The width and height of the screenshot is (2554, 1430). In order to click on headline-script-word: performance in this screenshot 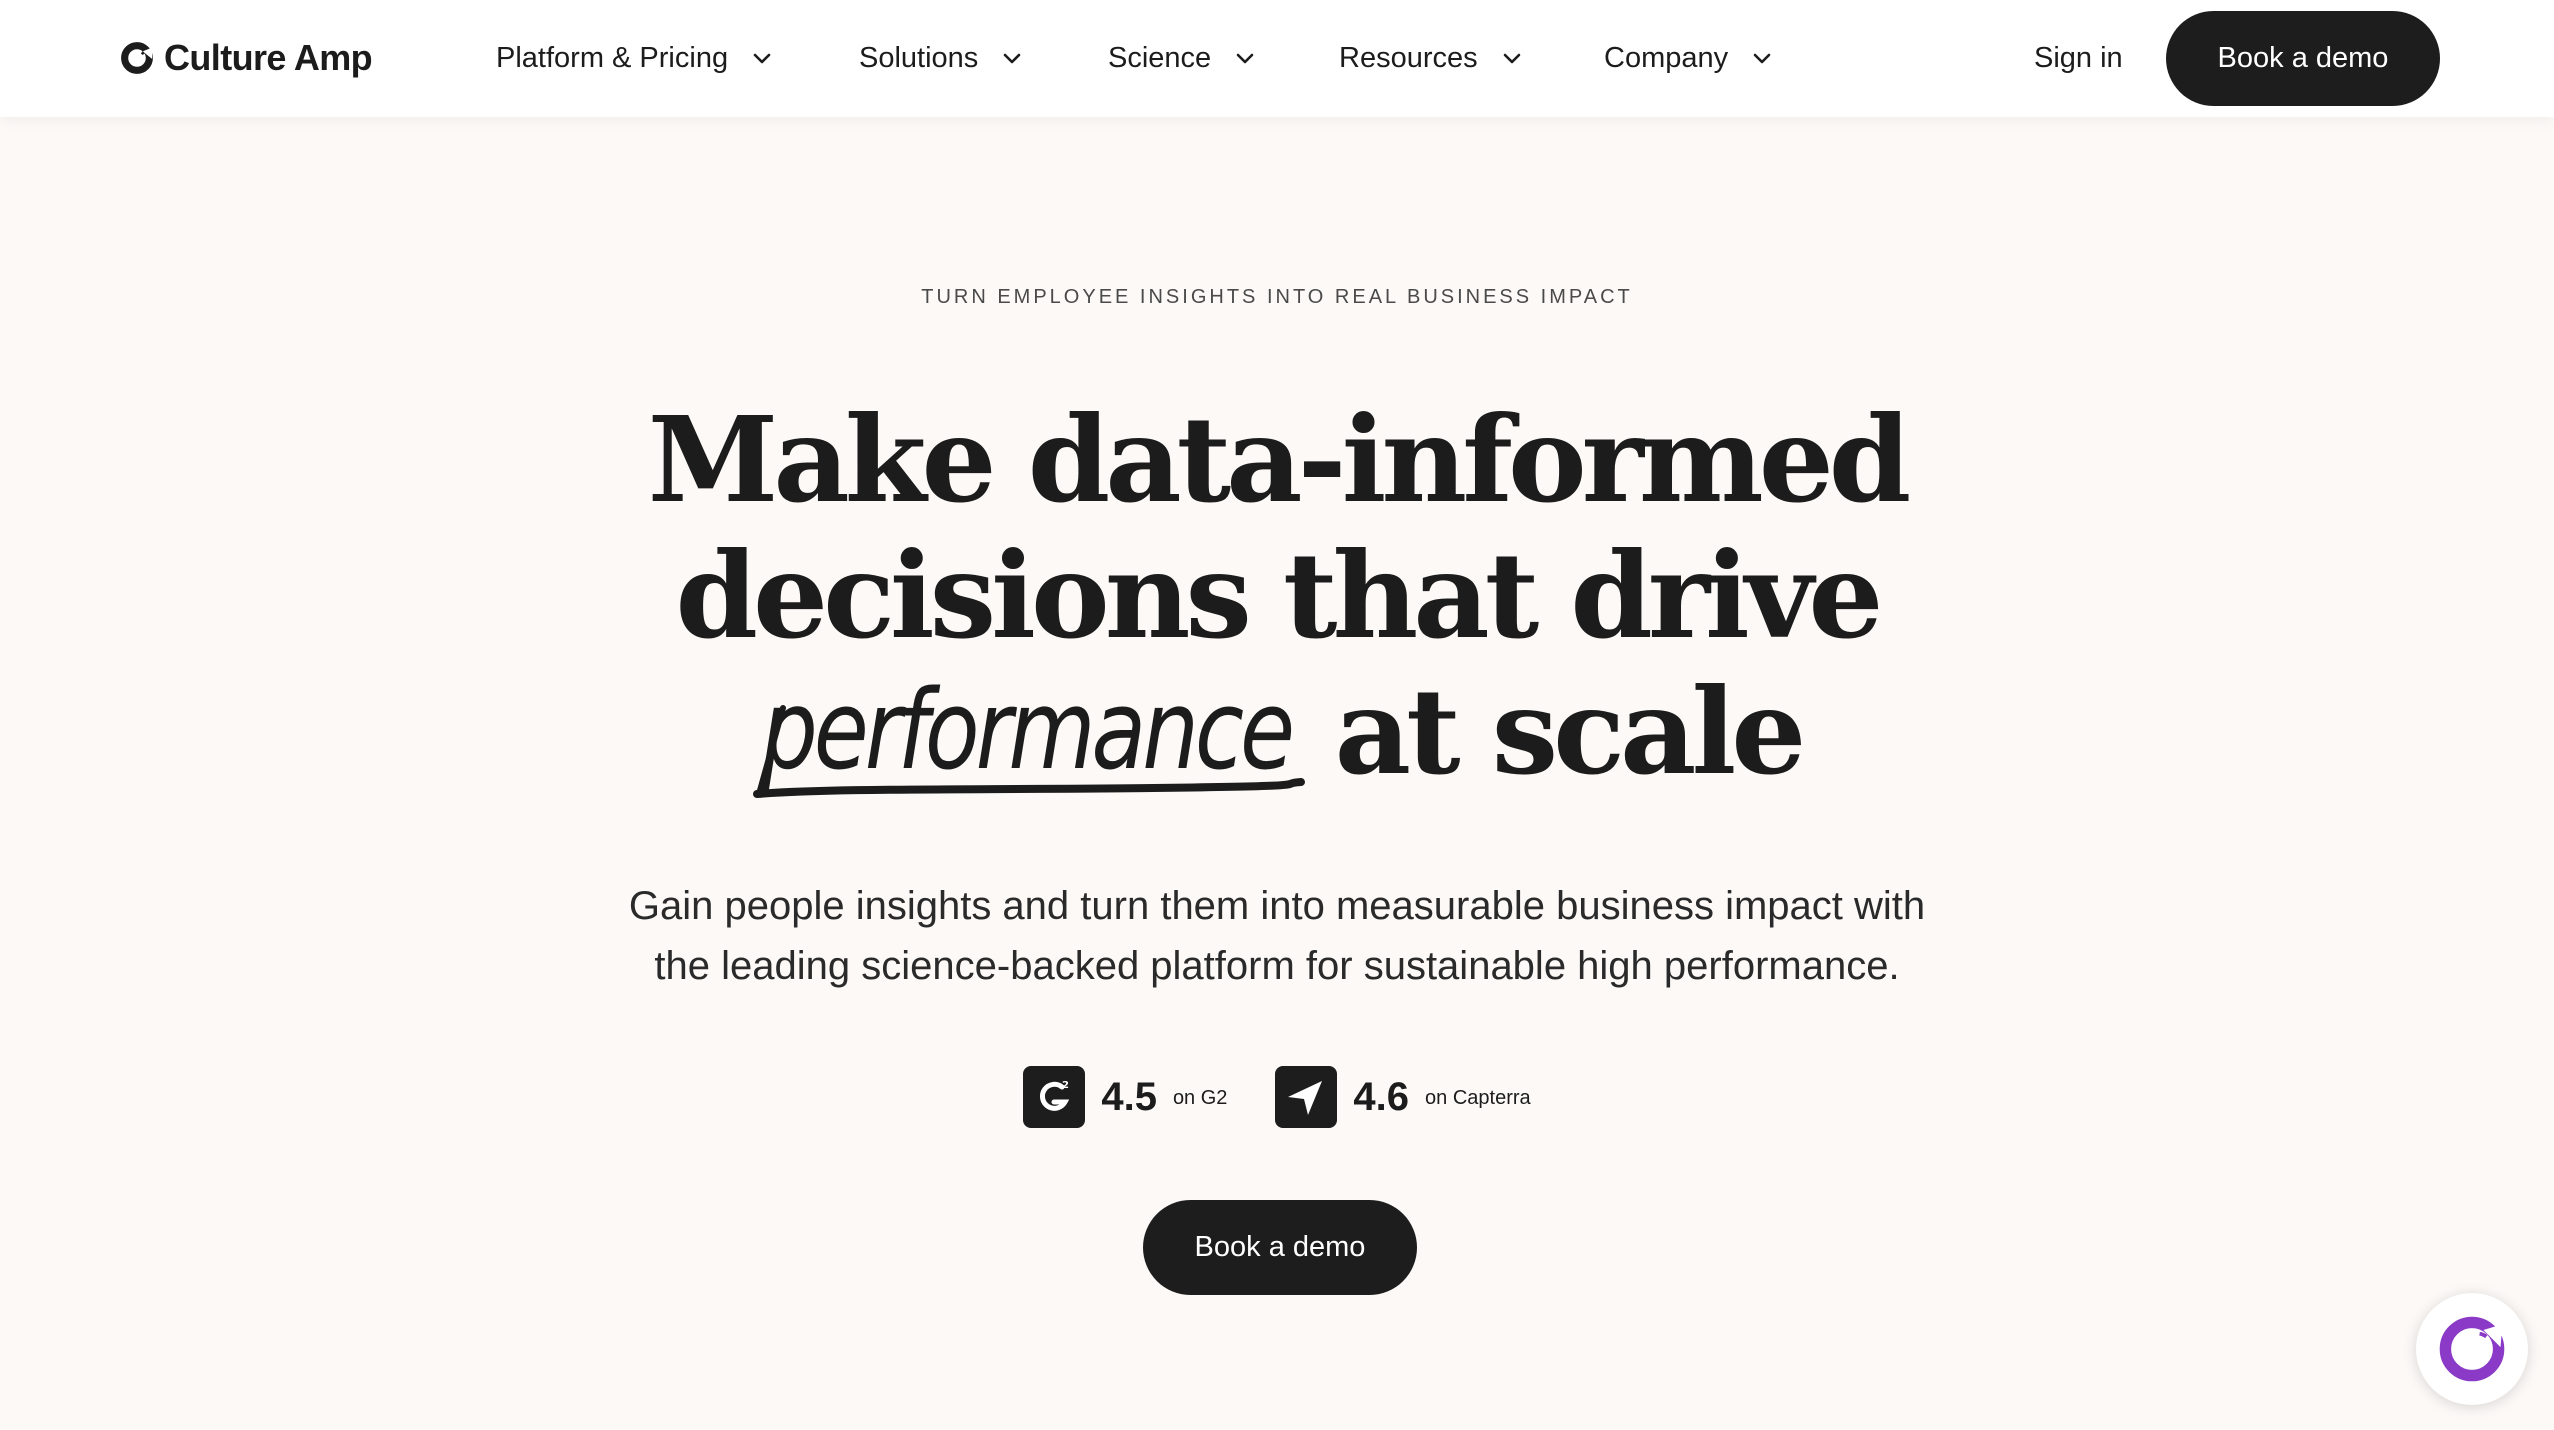, I will do `click(1030, 732)`.